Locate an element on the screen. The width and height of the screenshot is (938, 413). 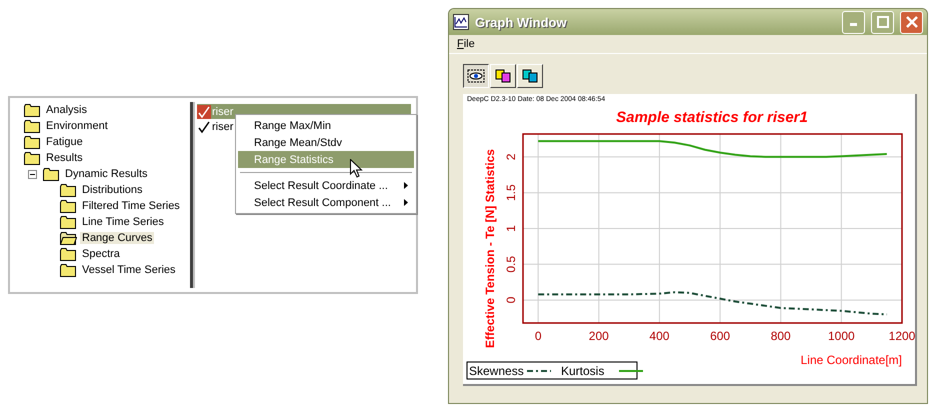
x-tick-label: 1200 is located at coordinates (901, 336).